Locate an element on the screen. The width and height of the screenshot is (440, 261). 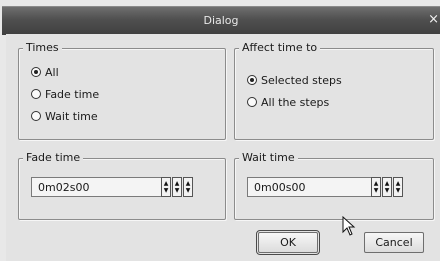
radio-all-label: All is located at coordinates (52, 72).